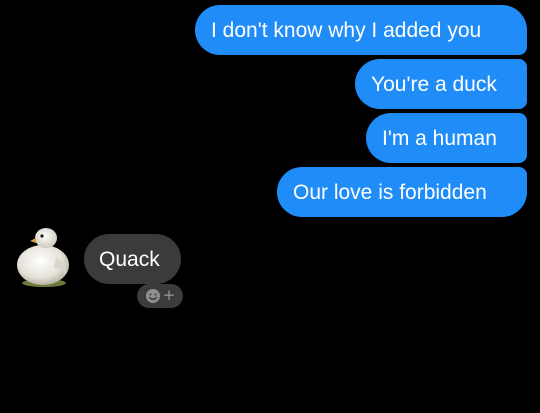 Image resolution: width=540 pixels, height=413 pixels. I want to click on message-text: Quack, so click(129, 259).